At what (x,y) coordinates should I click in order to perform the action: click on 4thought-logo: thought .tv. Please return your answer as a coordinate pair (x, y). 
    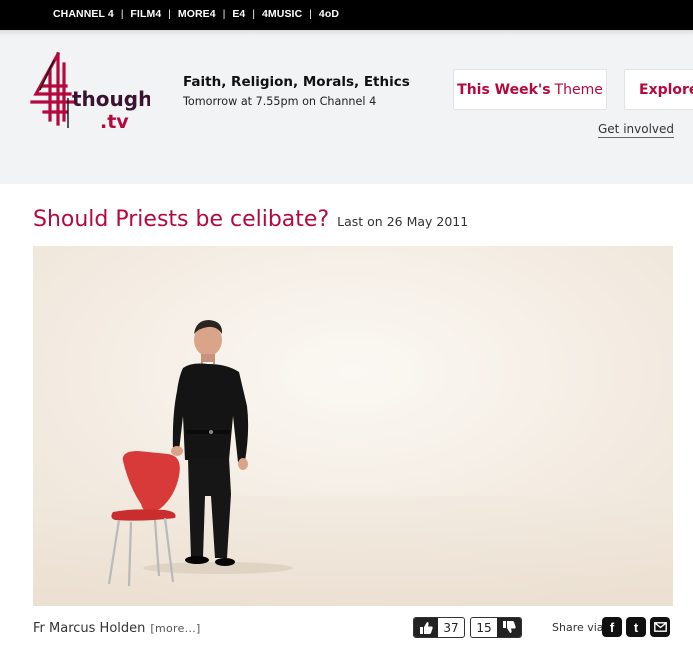
    Looking at the image, I should click on (90, 92).